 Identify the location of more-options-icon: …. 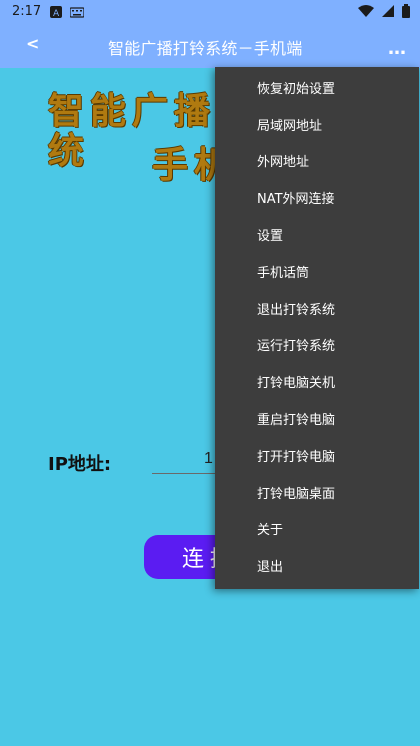
(397, 49).